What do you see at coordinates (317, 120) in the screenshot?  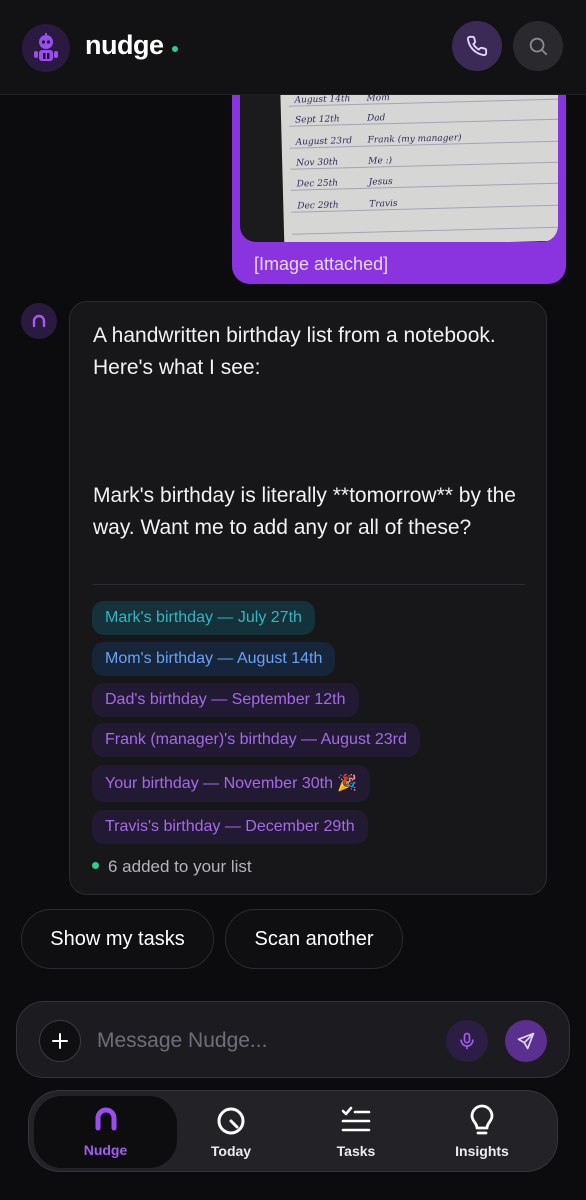 I see `handwritten-date: Sept 12th` at bounding box center [317, 120].